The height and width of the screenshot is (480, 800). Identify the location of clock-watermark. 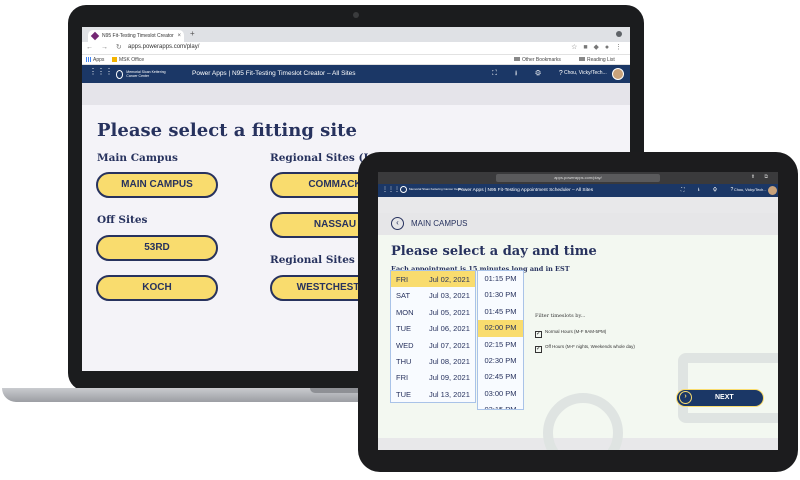
(583, 421).